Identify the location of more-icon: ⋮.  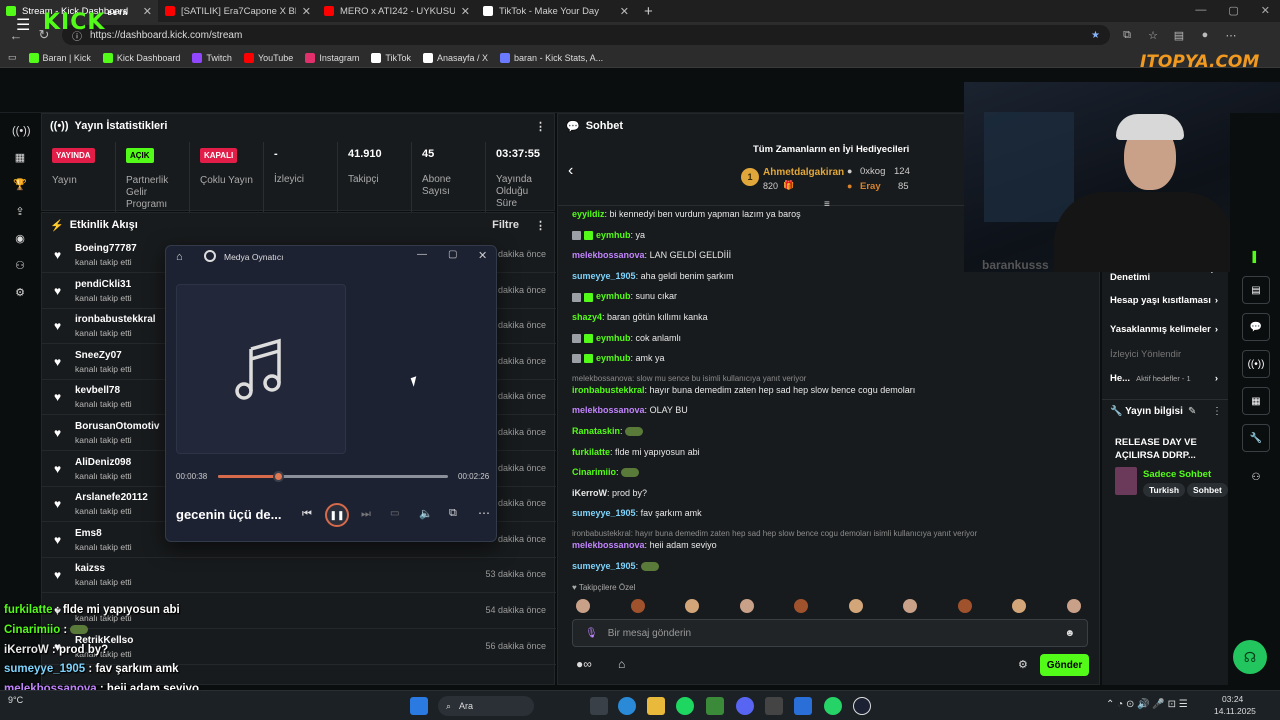
(540, 126).